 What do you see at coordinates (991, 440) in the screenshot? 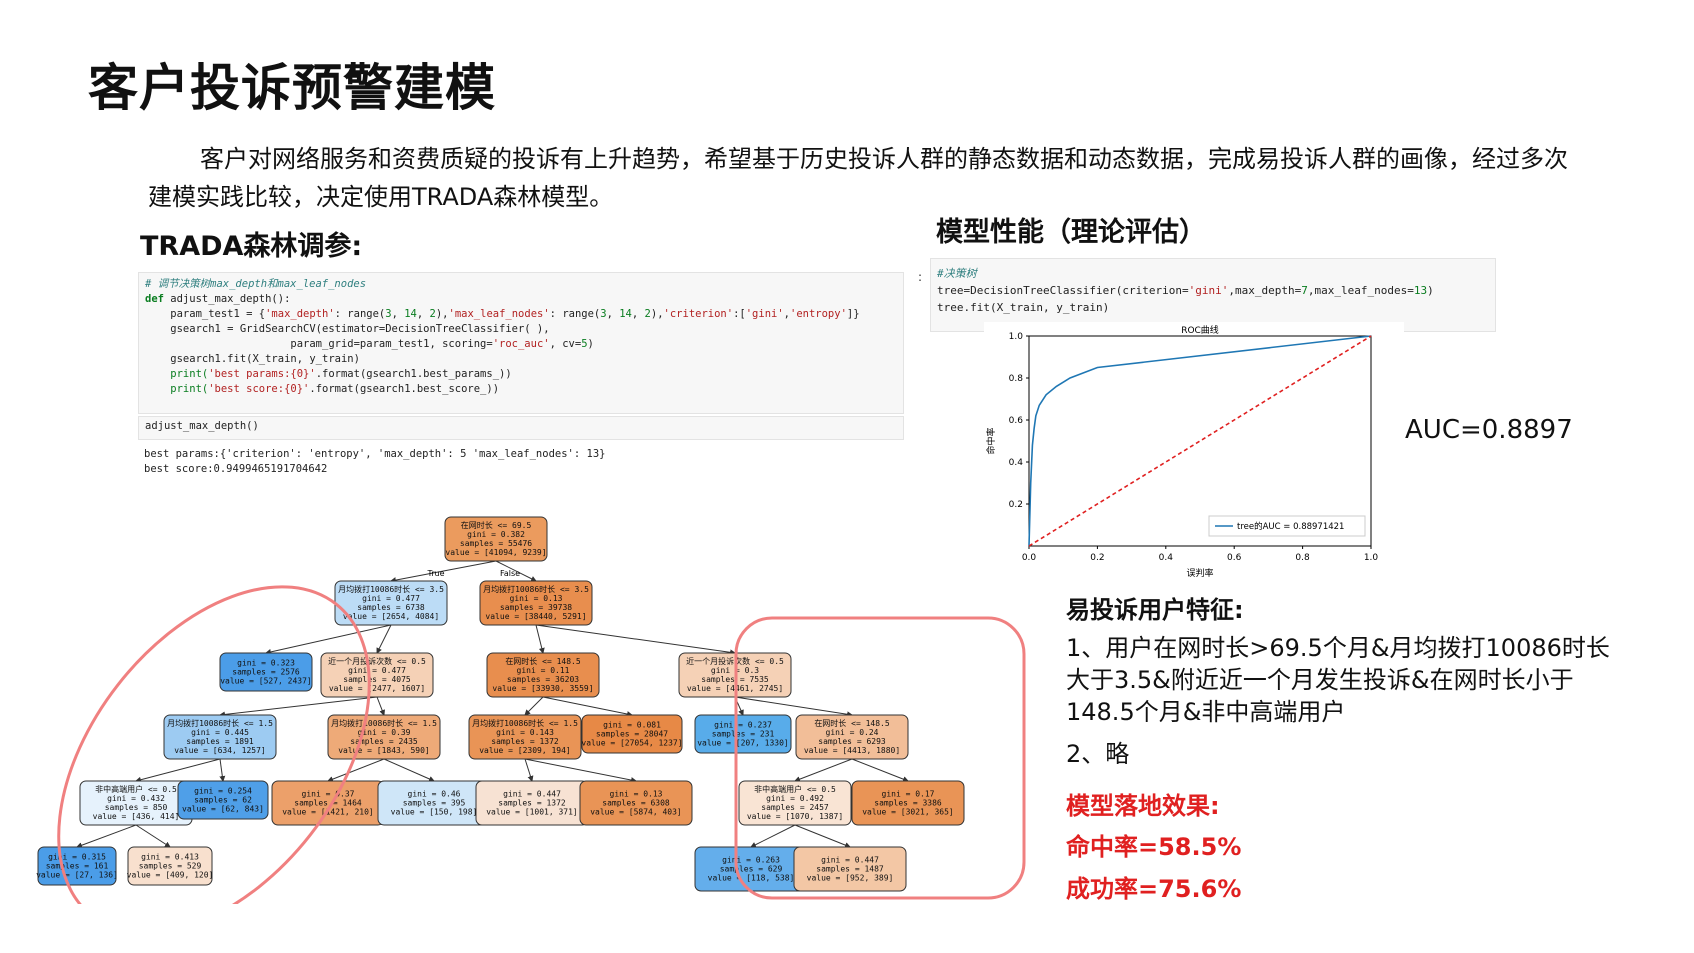
I see `y-axis-label: 命中率` at bounding box center [991, 440].